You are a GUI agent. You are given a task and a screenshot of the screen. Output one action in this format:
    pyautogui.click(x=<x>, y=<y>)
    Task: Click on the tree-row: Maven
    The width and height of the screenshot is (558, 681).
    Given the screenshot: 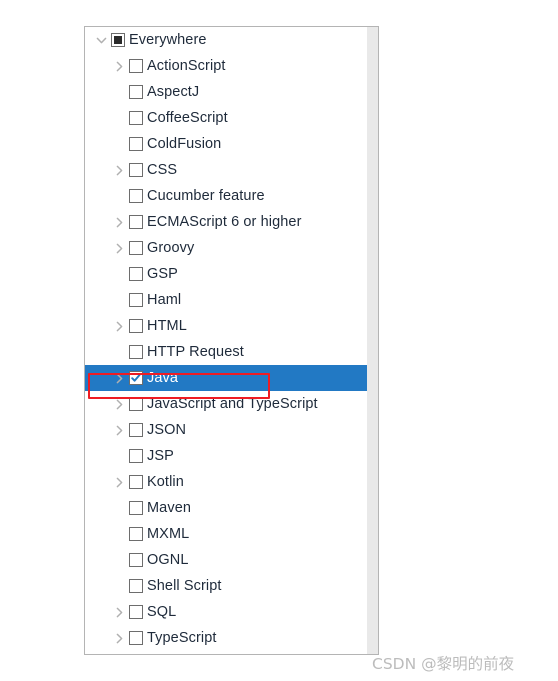 What is the action you would take?
    pyautogui.click(x=231, y=508)
    